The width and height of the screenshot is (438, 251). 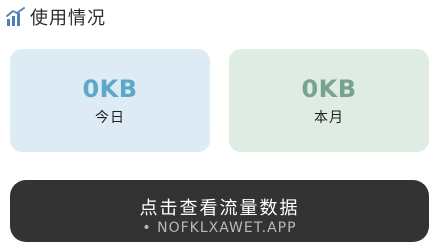 What do you see at coordinates (68, 18) in the screenshot?
I see `page-title: 使用情况` at bounding box center [68, 18].